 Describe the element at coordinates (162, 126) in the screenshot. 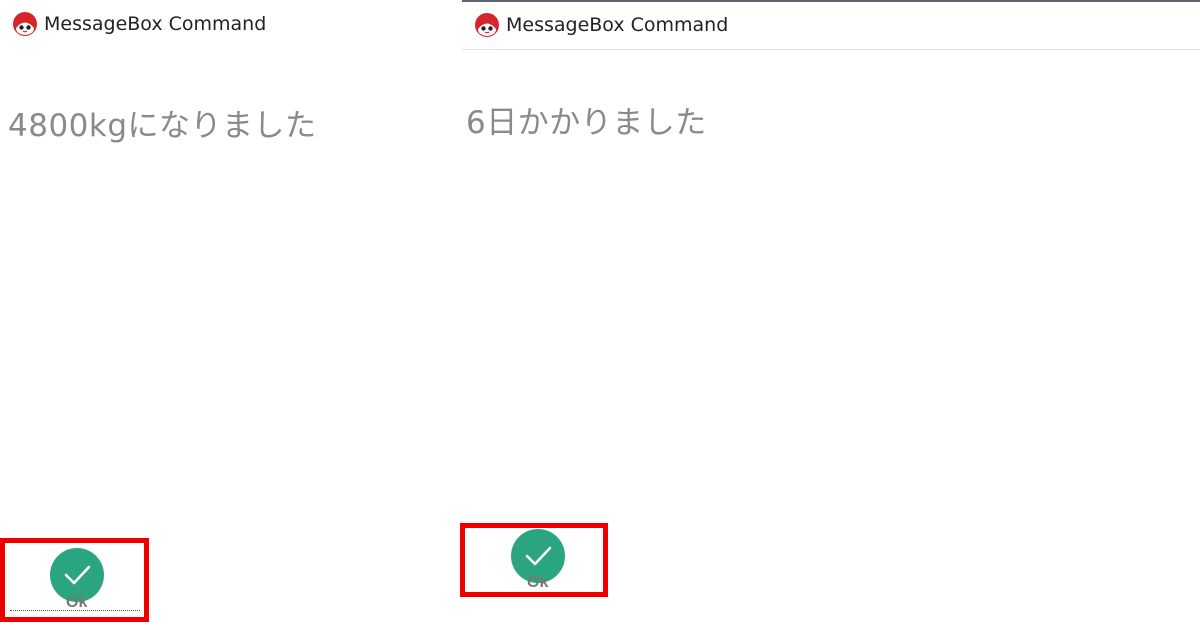

I see `dialog-message: 4800kgになりました` at that location.